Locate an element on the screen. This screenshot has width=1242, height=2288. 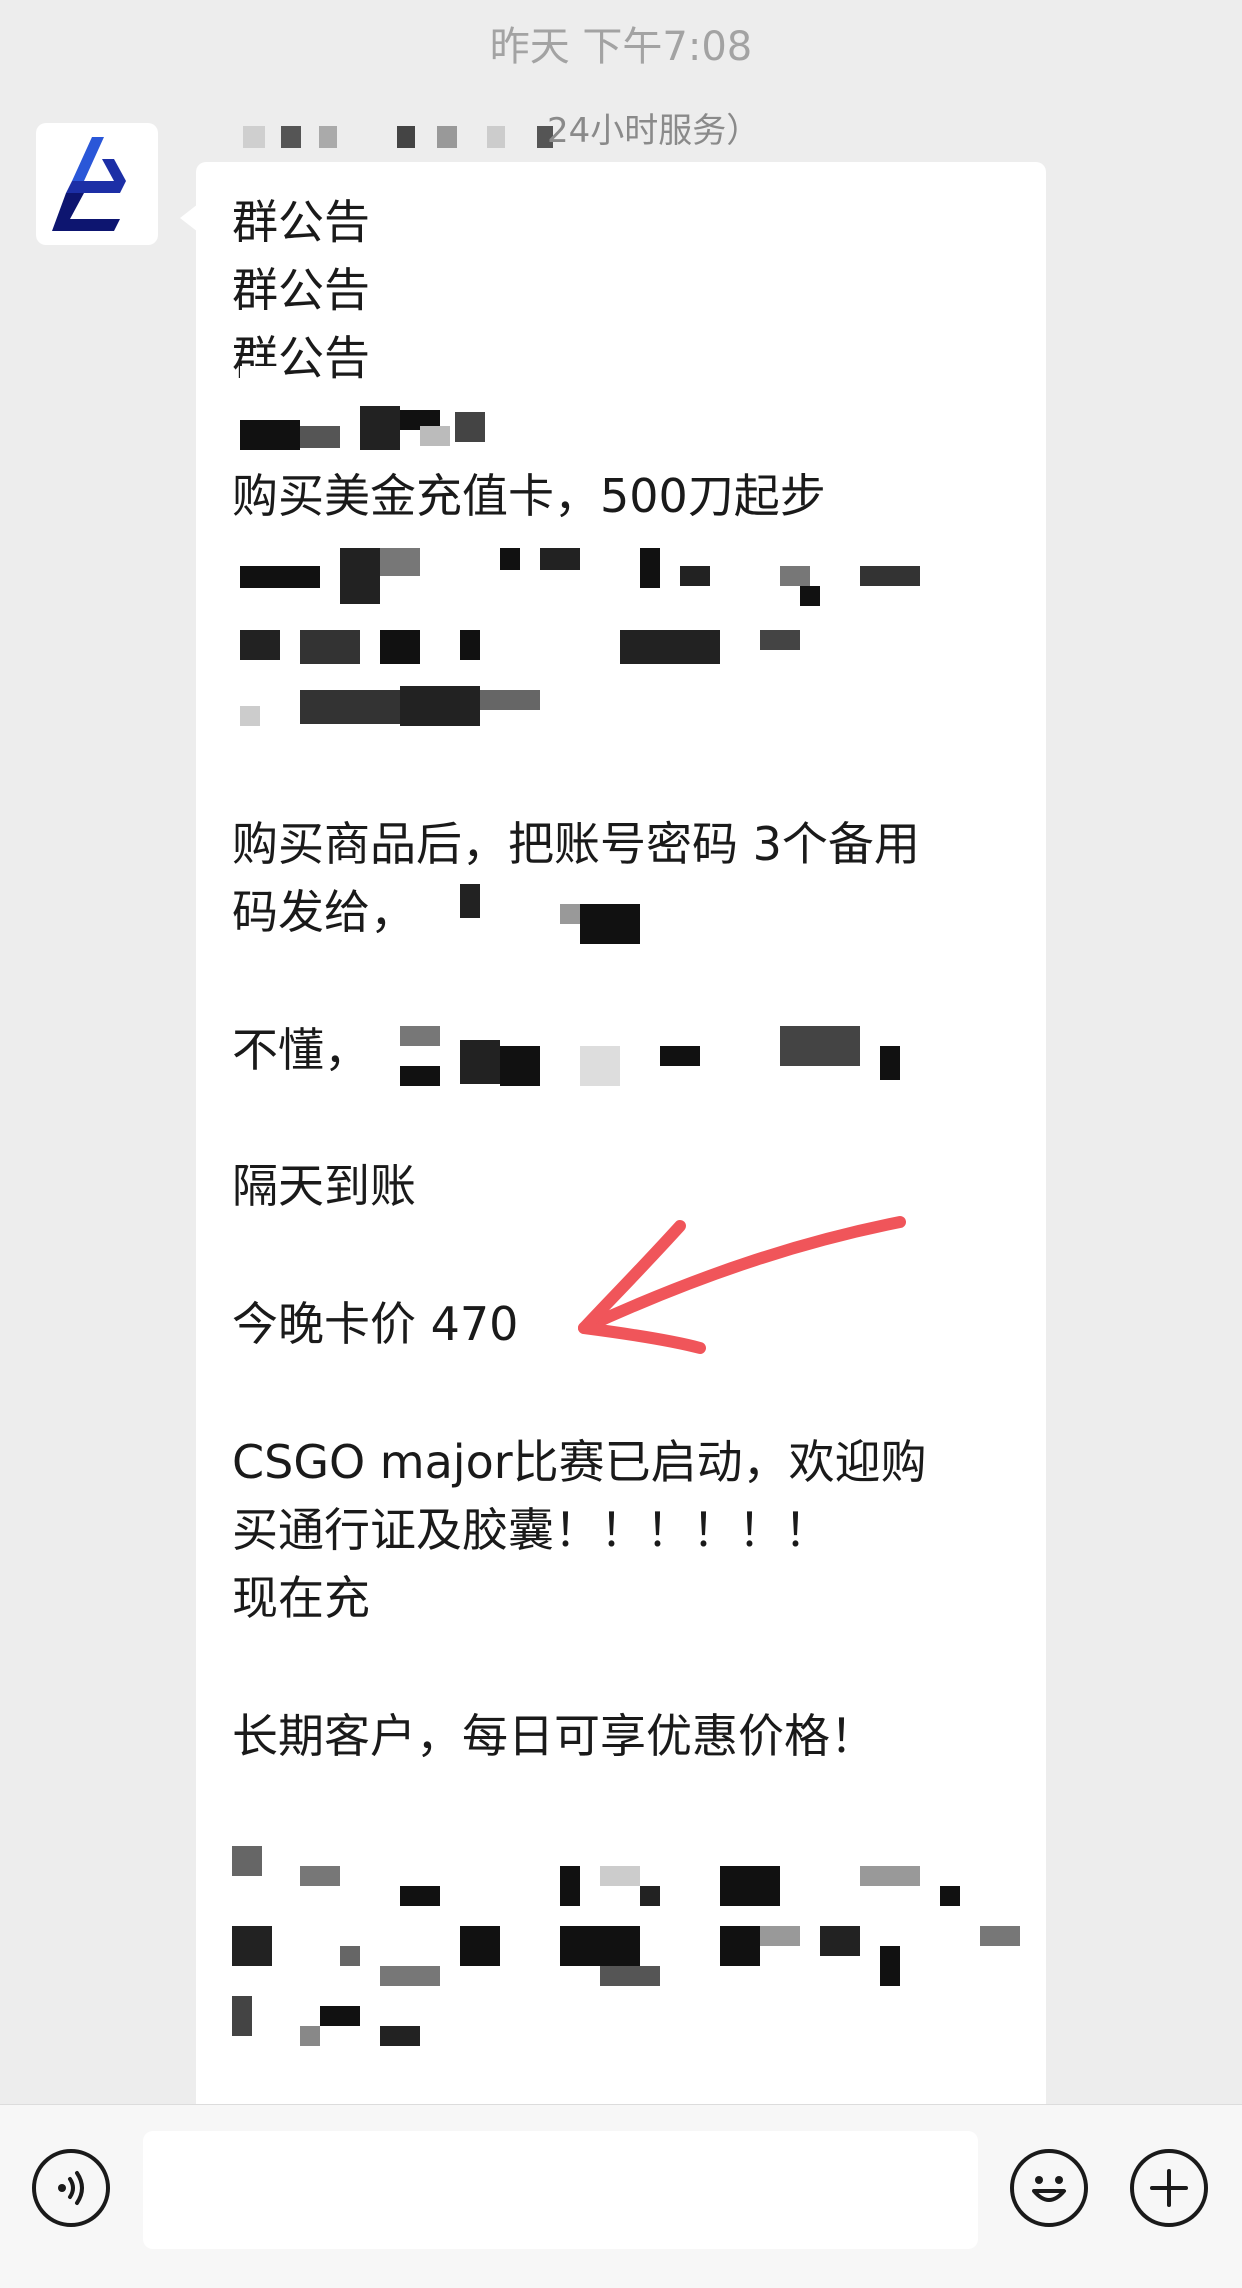
message-line: 购买美金充值卡，500刀起步 is located at coordinates (529, 496).